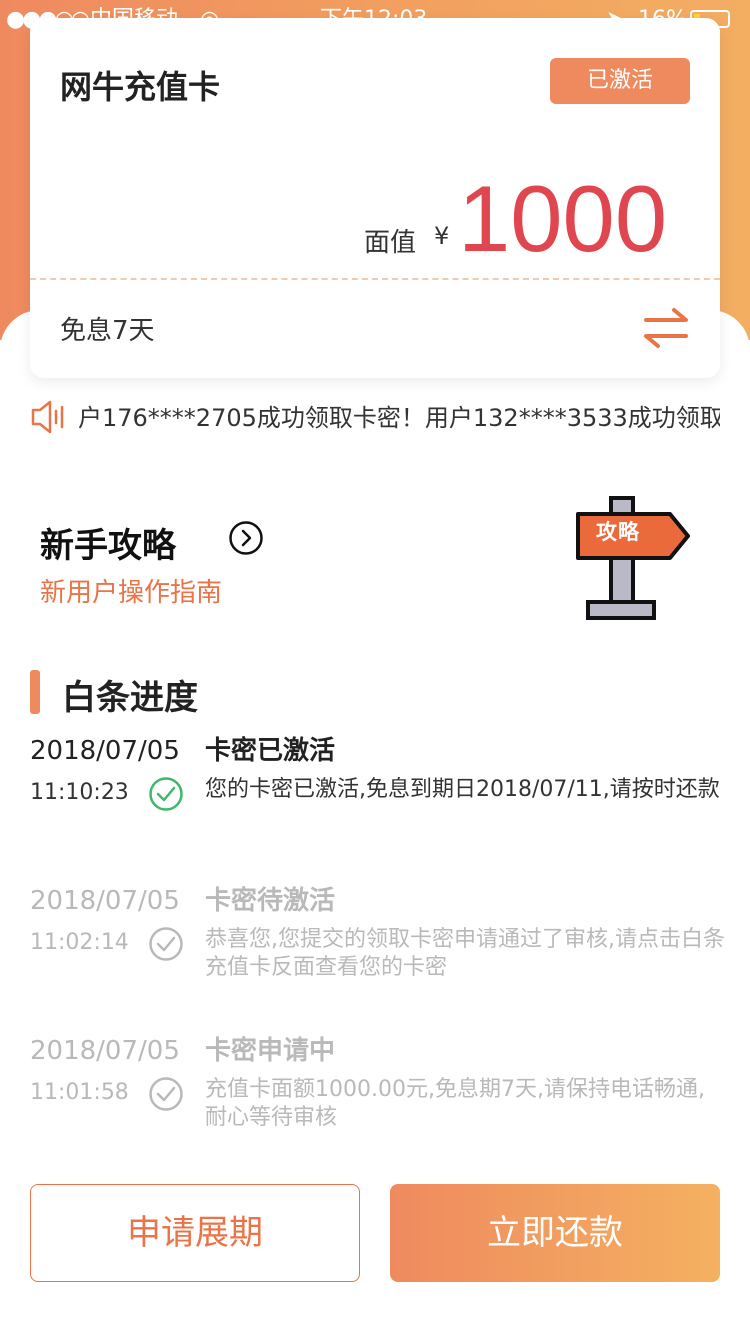  Describe the element at coordinates (555, 1233) in the screenshot. I see `repay-now-button: 立即还款` at that location.